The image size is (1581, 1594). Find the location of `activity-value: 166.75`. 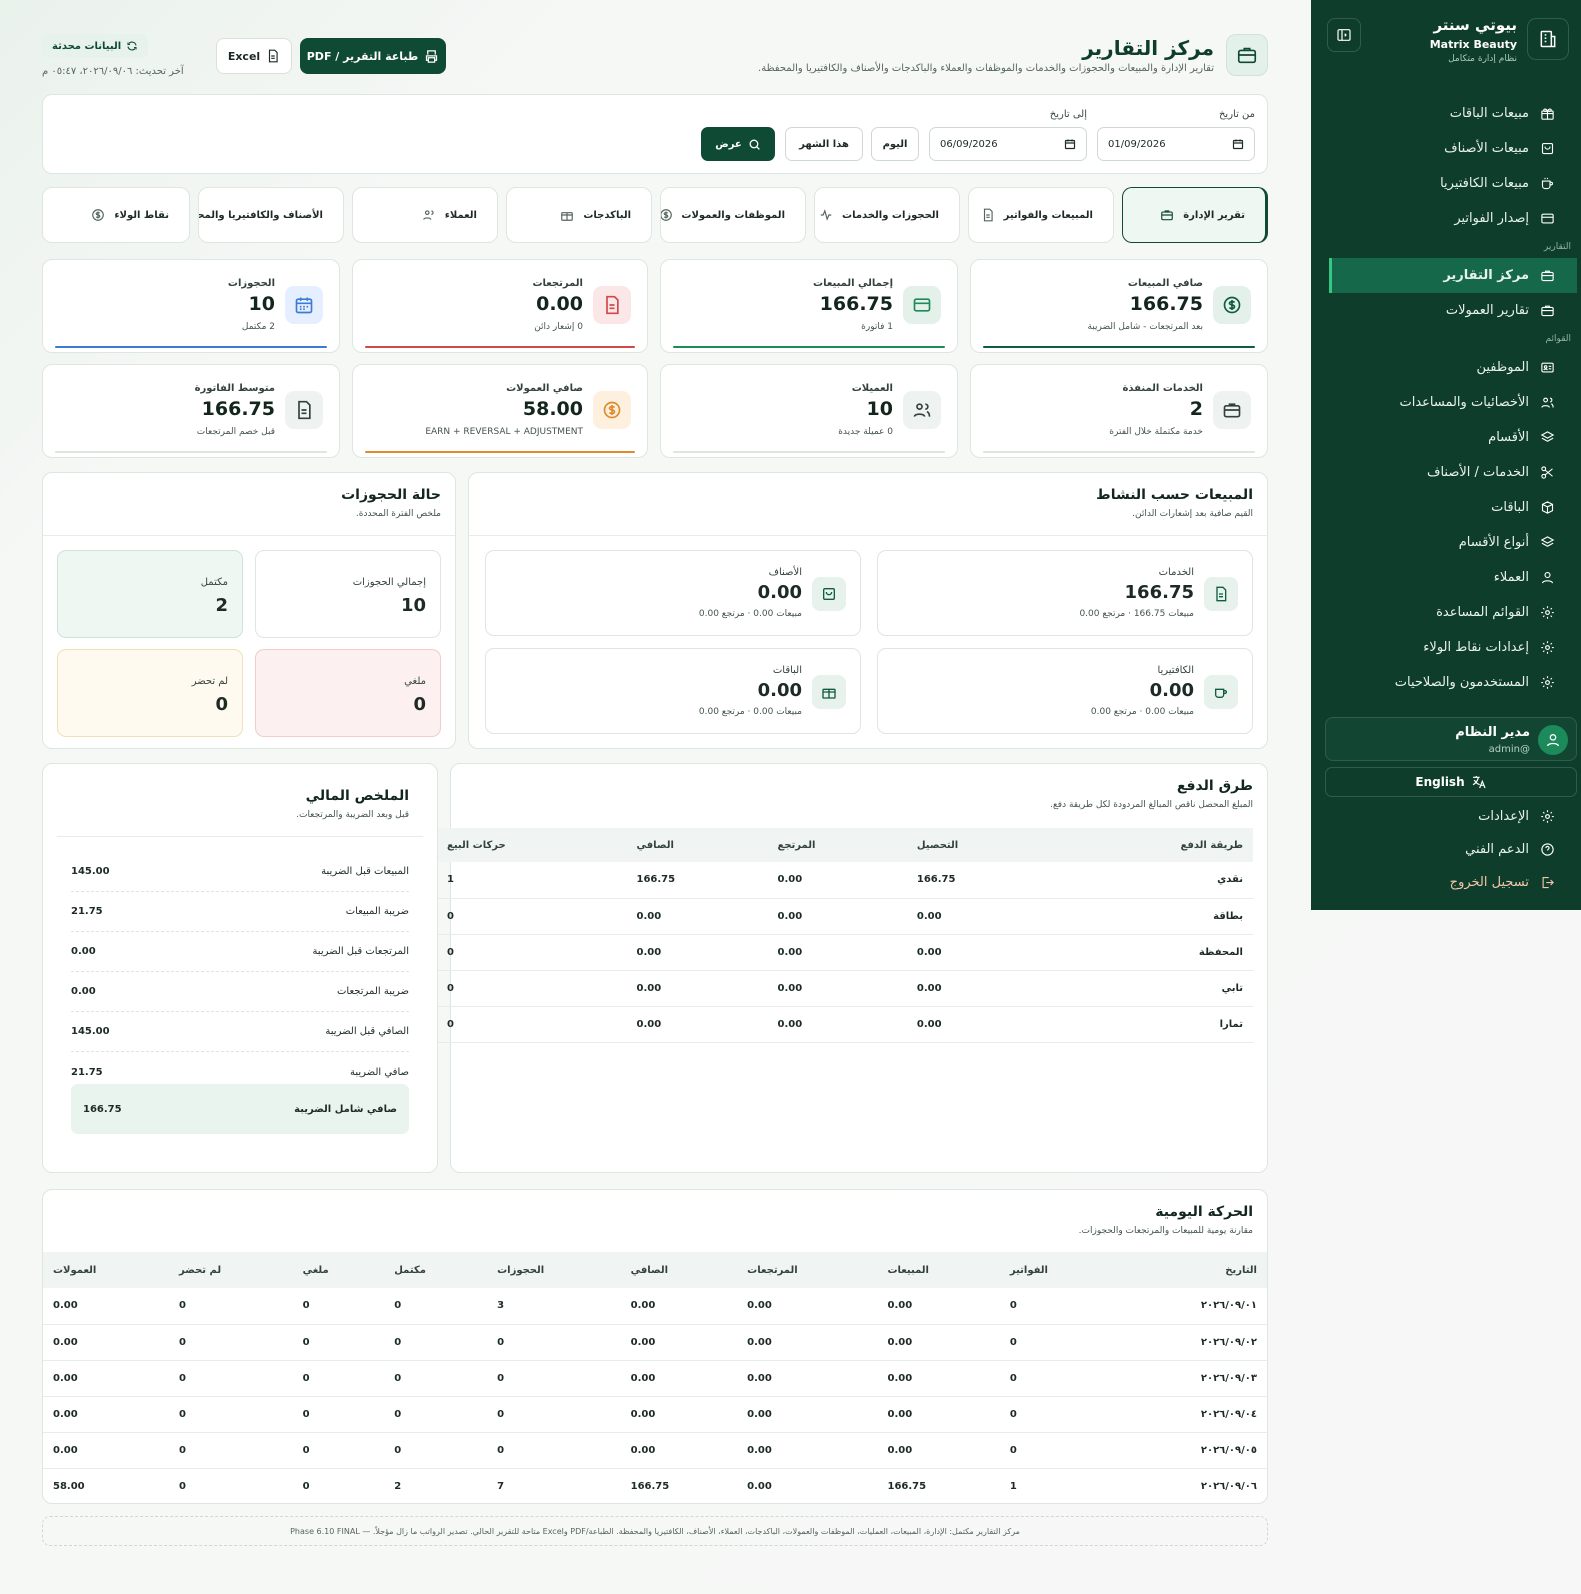

activity-value: 166.75 is located at coordinates (1159, 592).